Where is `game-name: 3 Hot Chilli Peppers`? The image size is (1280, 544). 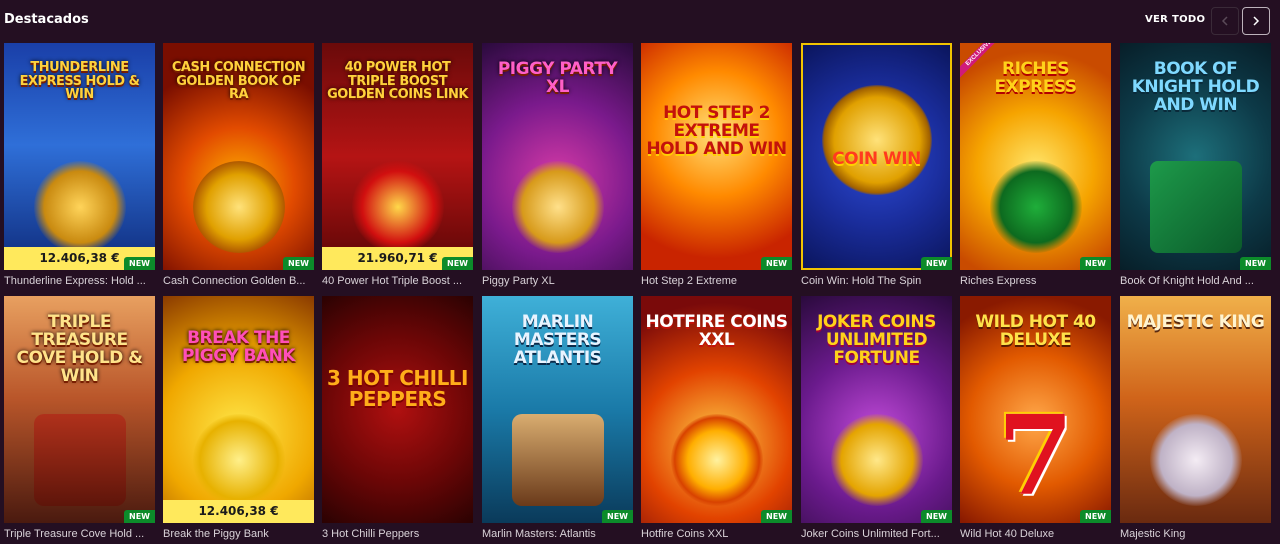 game-name: 3 Hot Chilli Peppers is located at coordinates (371, 534).